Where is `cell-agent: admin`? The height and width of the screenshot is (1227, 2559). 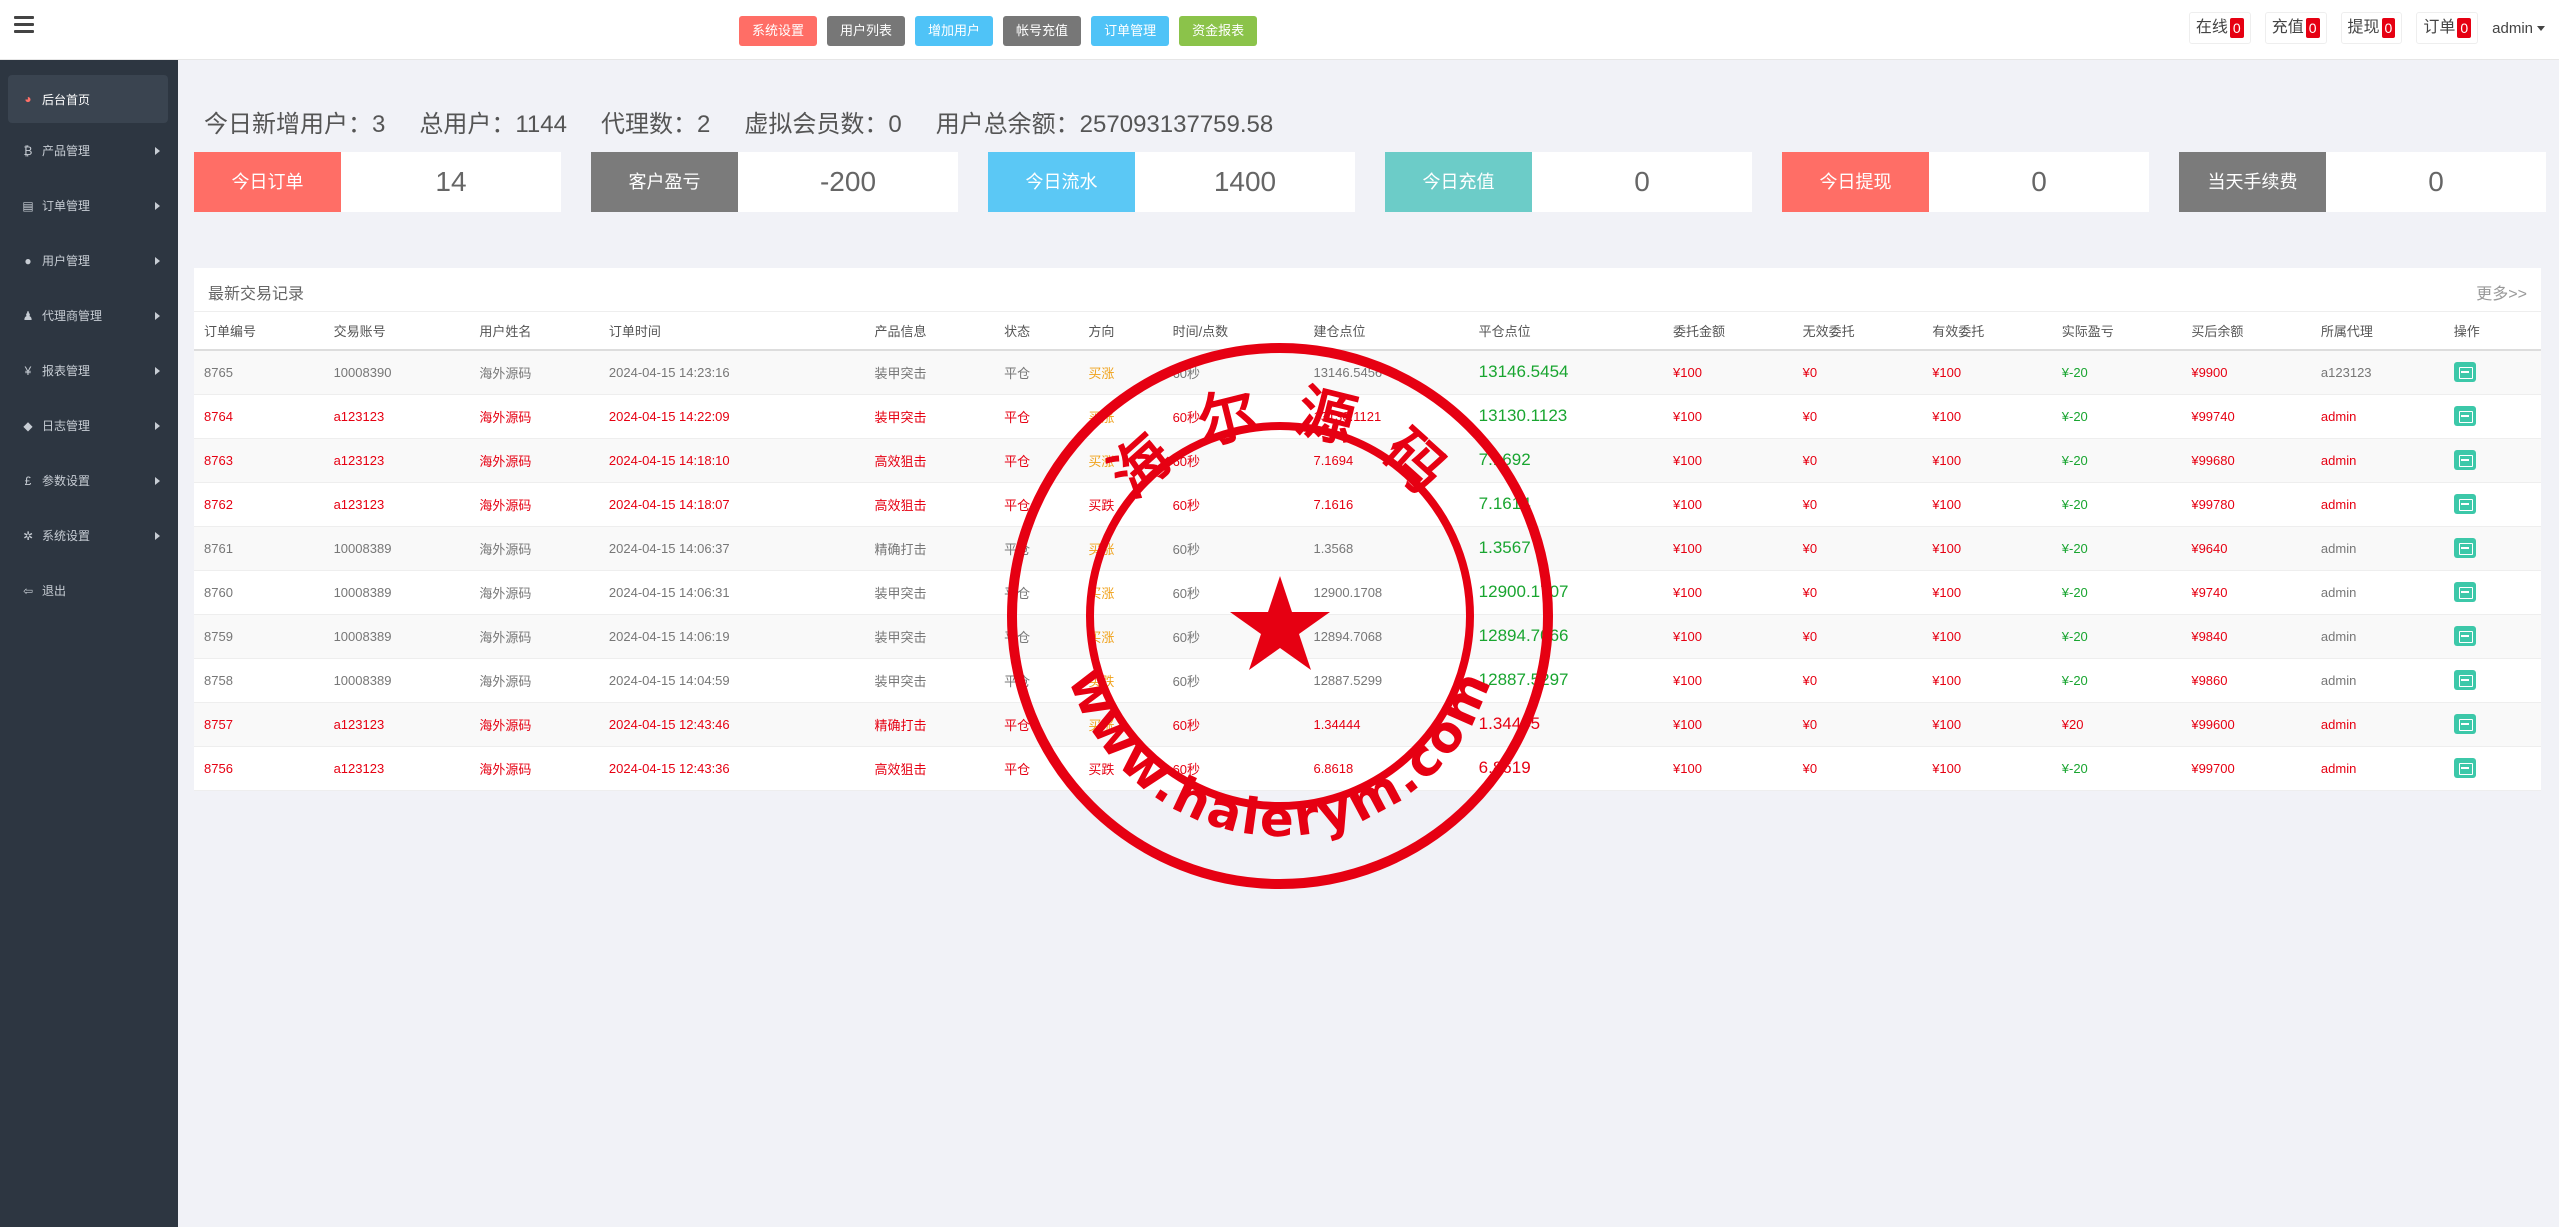 cell-agent: admin is located at coordinates (2377, 504).